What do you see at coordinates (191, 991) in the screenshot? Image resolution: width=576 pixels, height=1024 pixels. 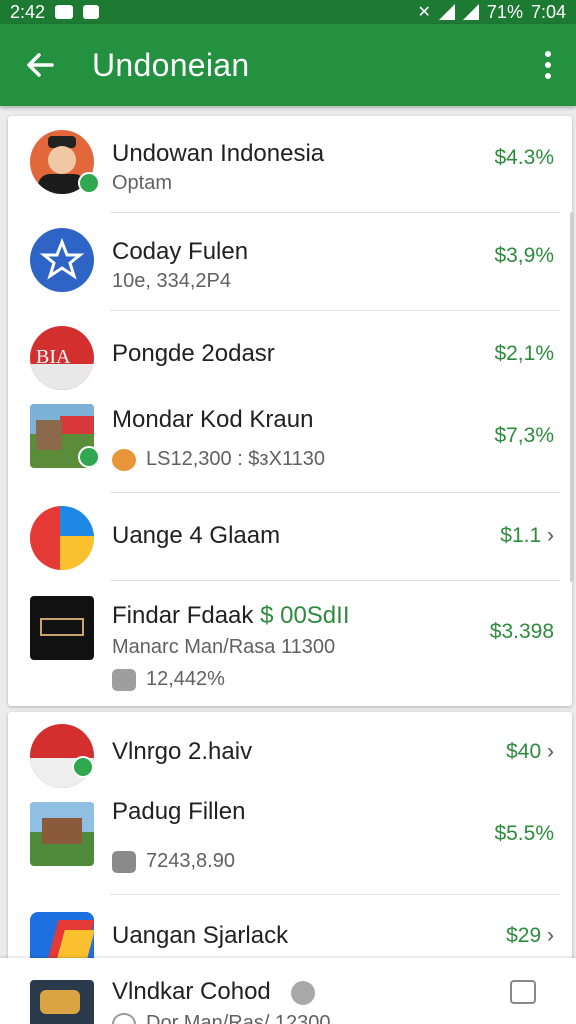 I see `item-name: Vlndkar Cohod` at bounding box center [191, 991].